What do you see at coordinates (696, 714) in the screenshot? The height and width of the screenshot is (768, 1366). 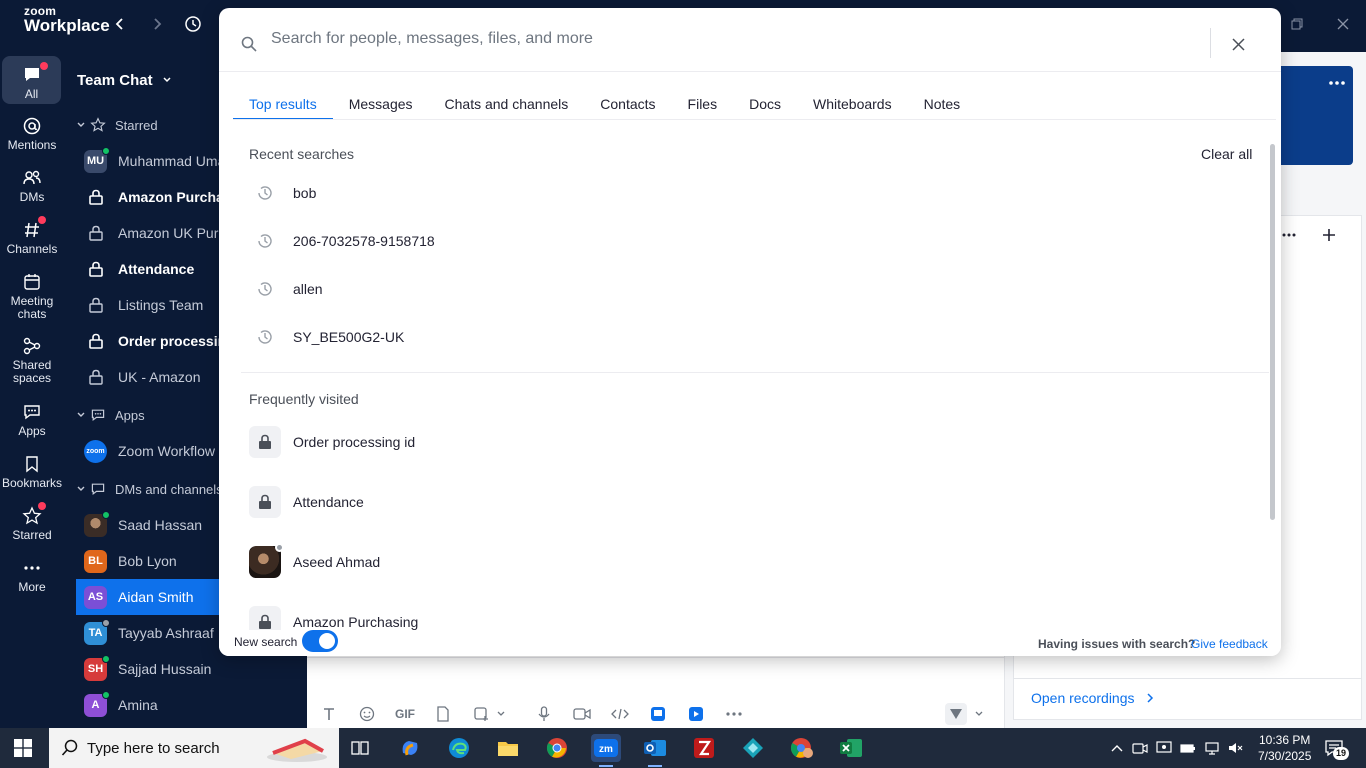 I see `clips-icon` at bounding box center [696, 714].